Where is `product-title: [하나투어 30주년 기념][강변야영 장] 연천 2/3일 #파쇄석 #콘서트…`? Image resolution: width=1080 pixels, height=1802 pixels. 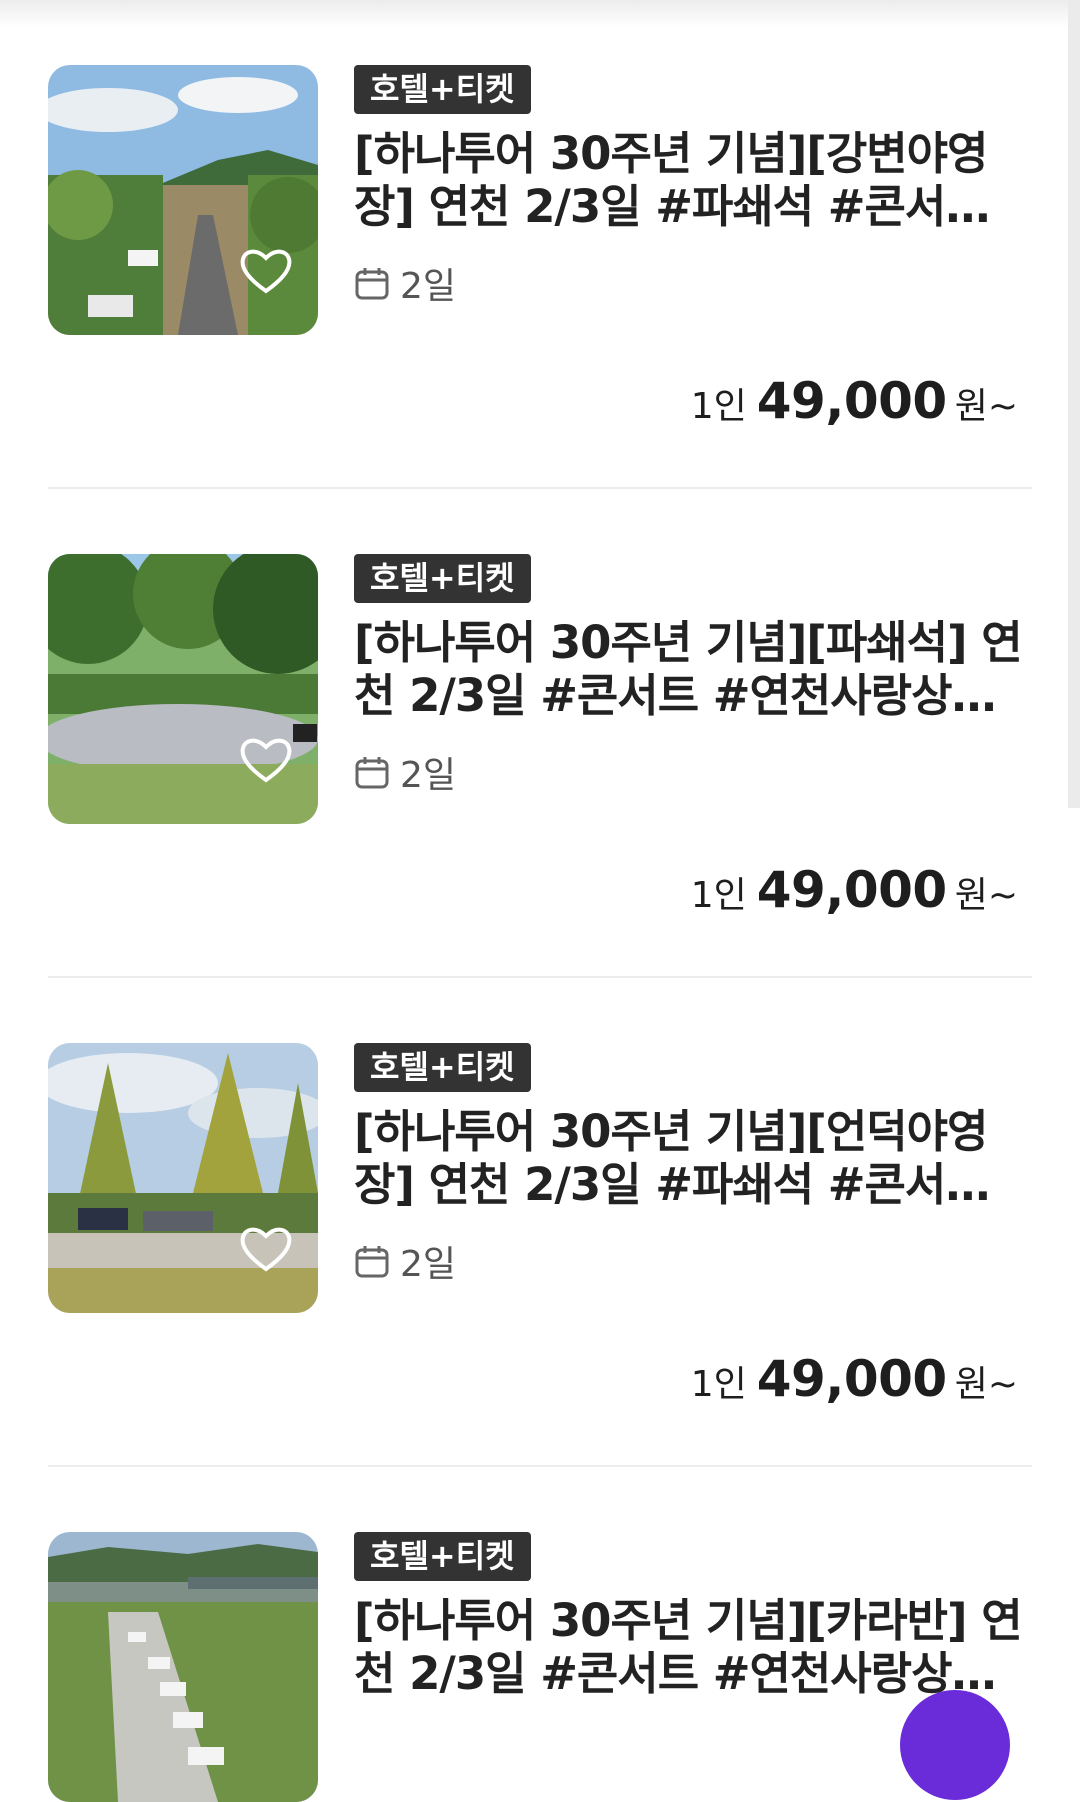
product-title: [하나투어 30주년 기념][강변야영 장] 연천 2/3일 #파쇄석 #콘서트… is located at coordinates (694, 180).